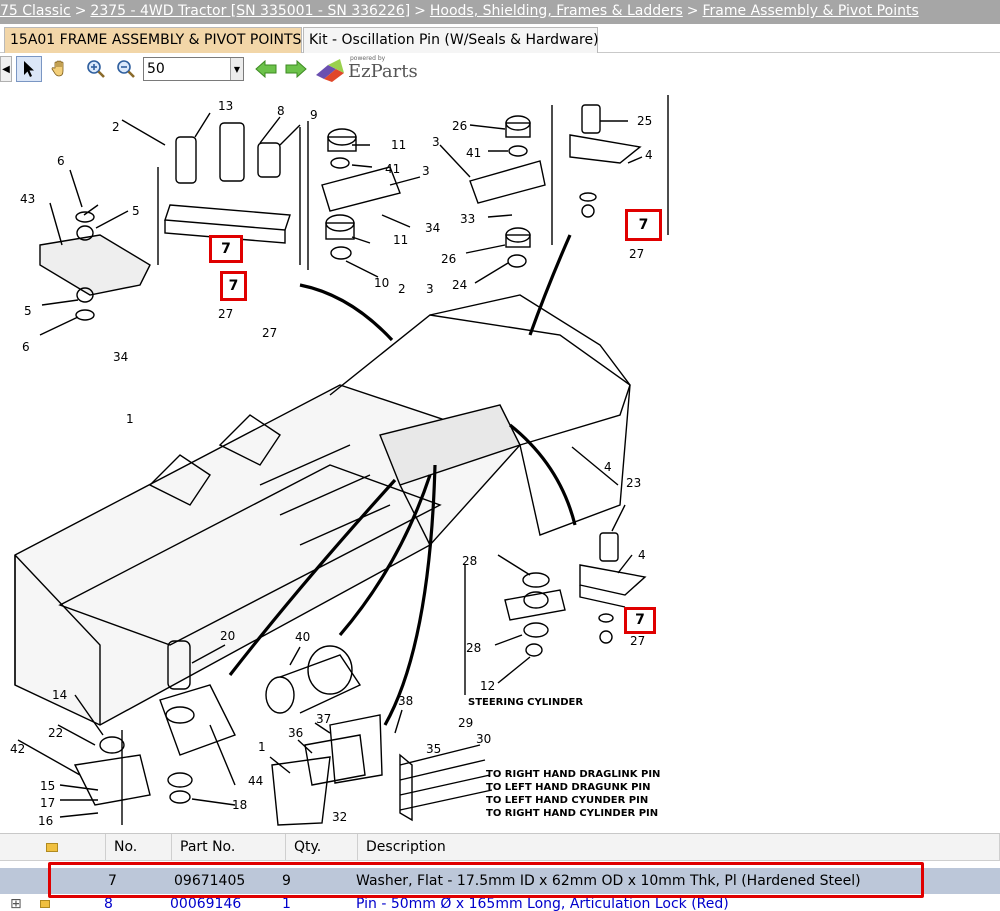  What do you see at coordinates (47, 803) in the screenshot?
I see `label-17: 17` at bounding box center [47, 803].